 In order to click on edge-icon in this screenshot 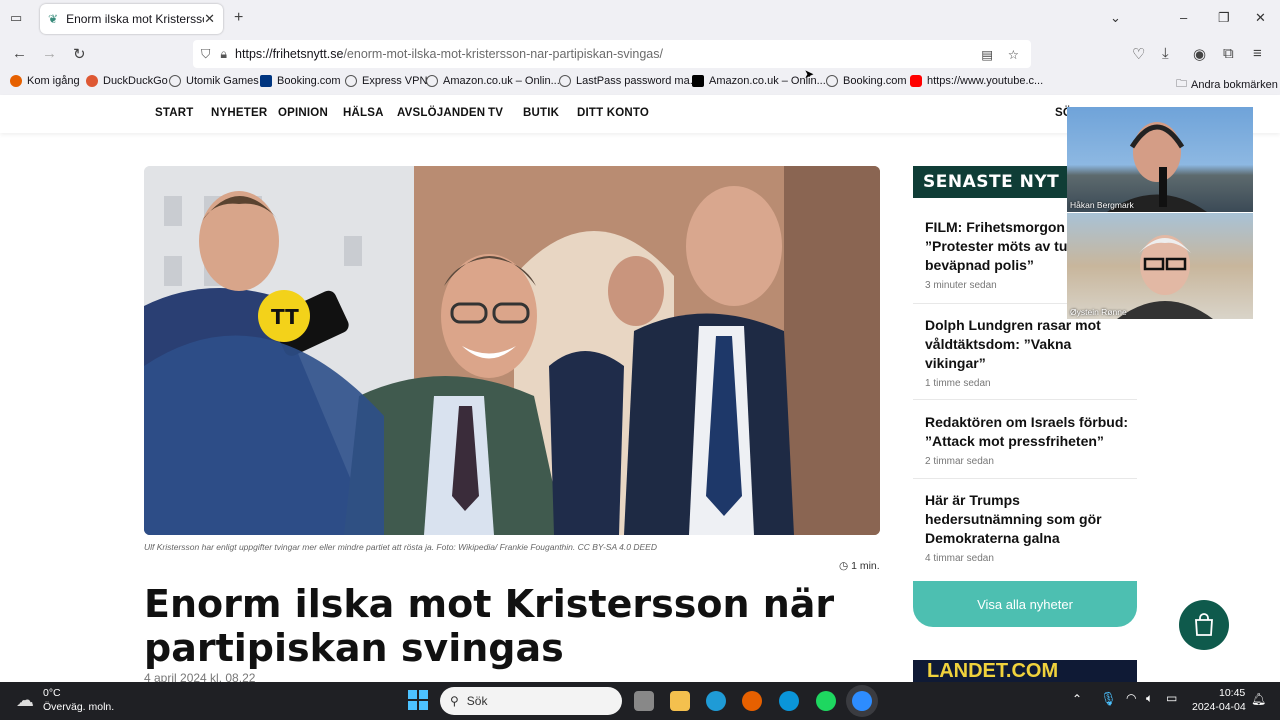, I will do `click(716, 701)`.